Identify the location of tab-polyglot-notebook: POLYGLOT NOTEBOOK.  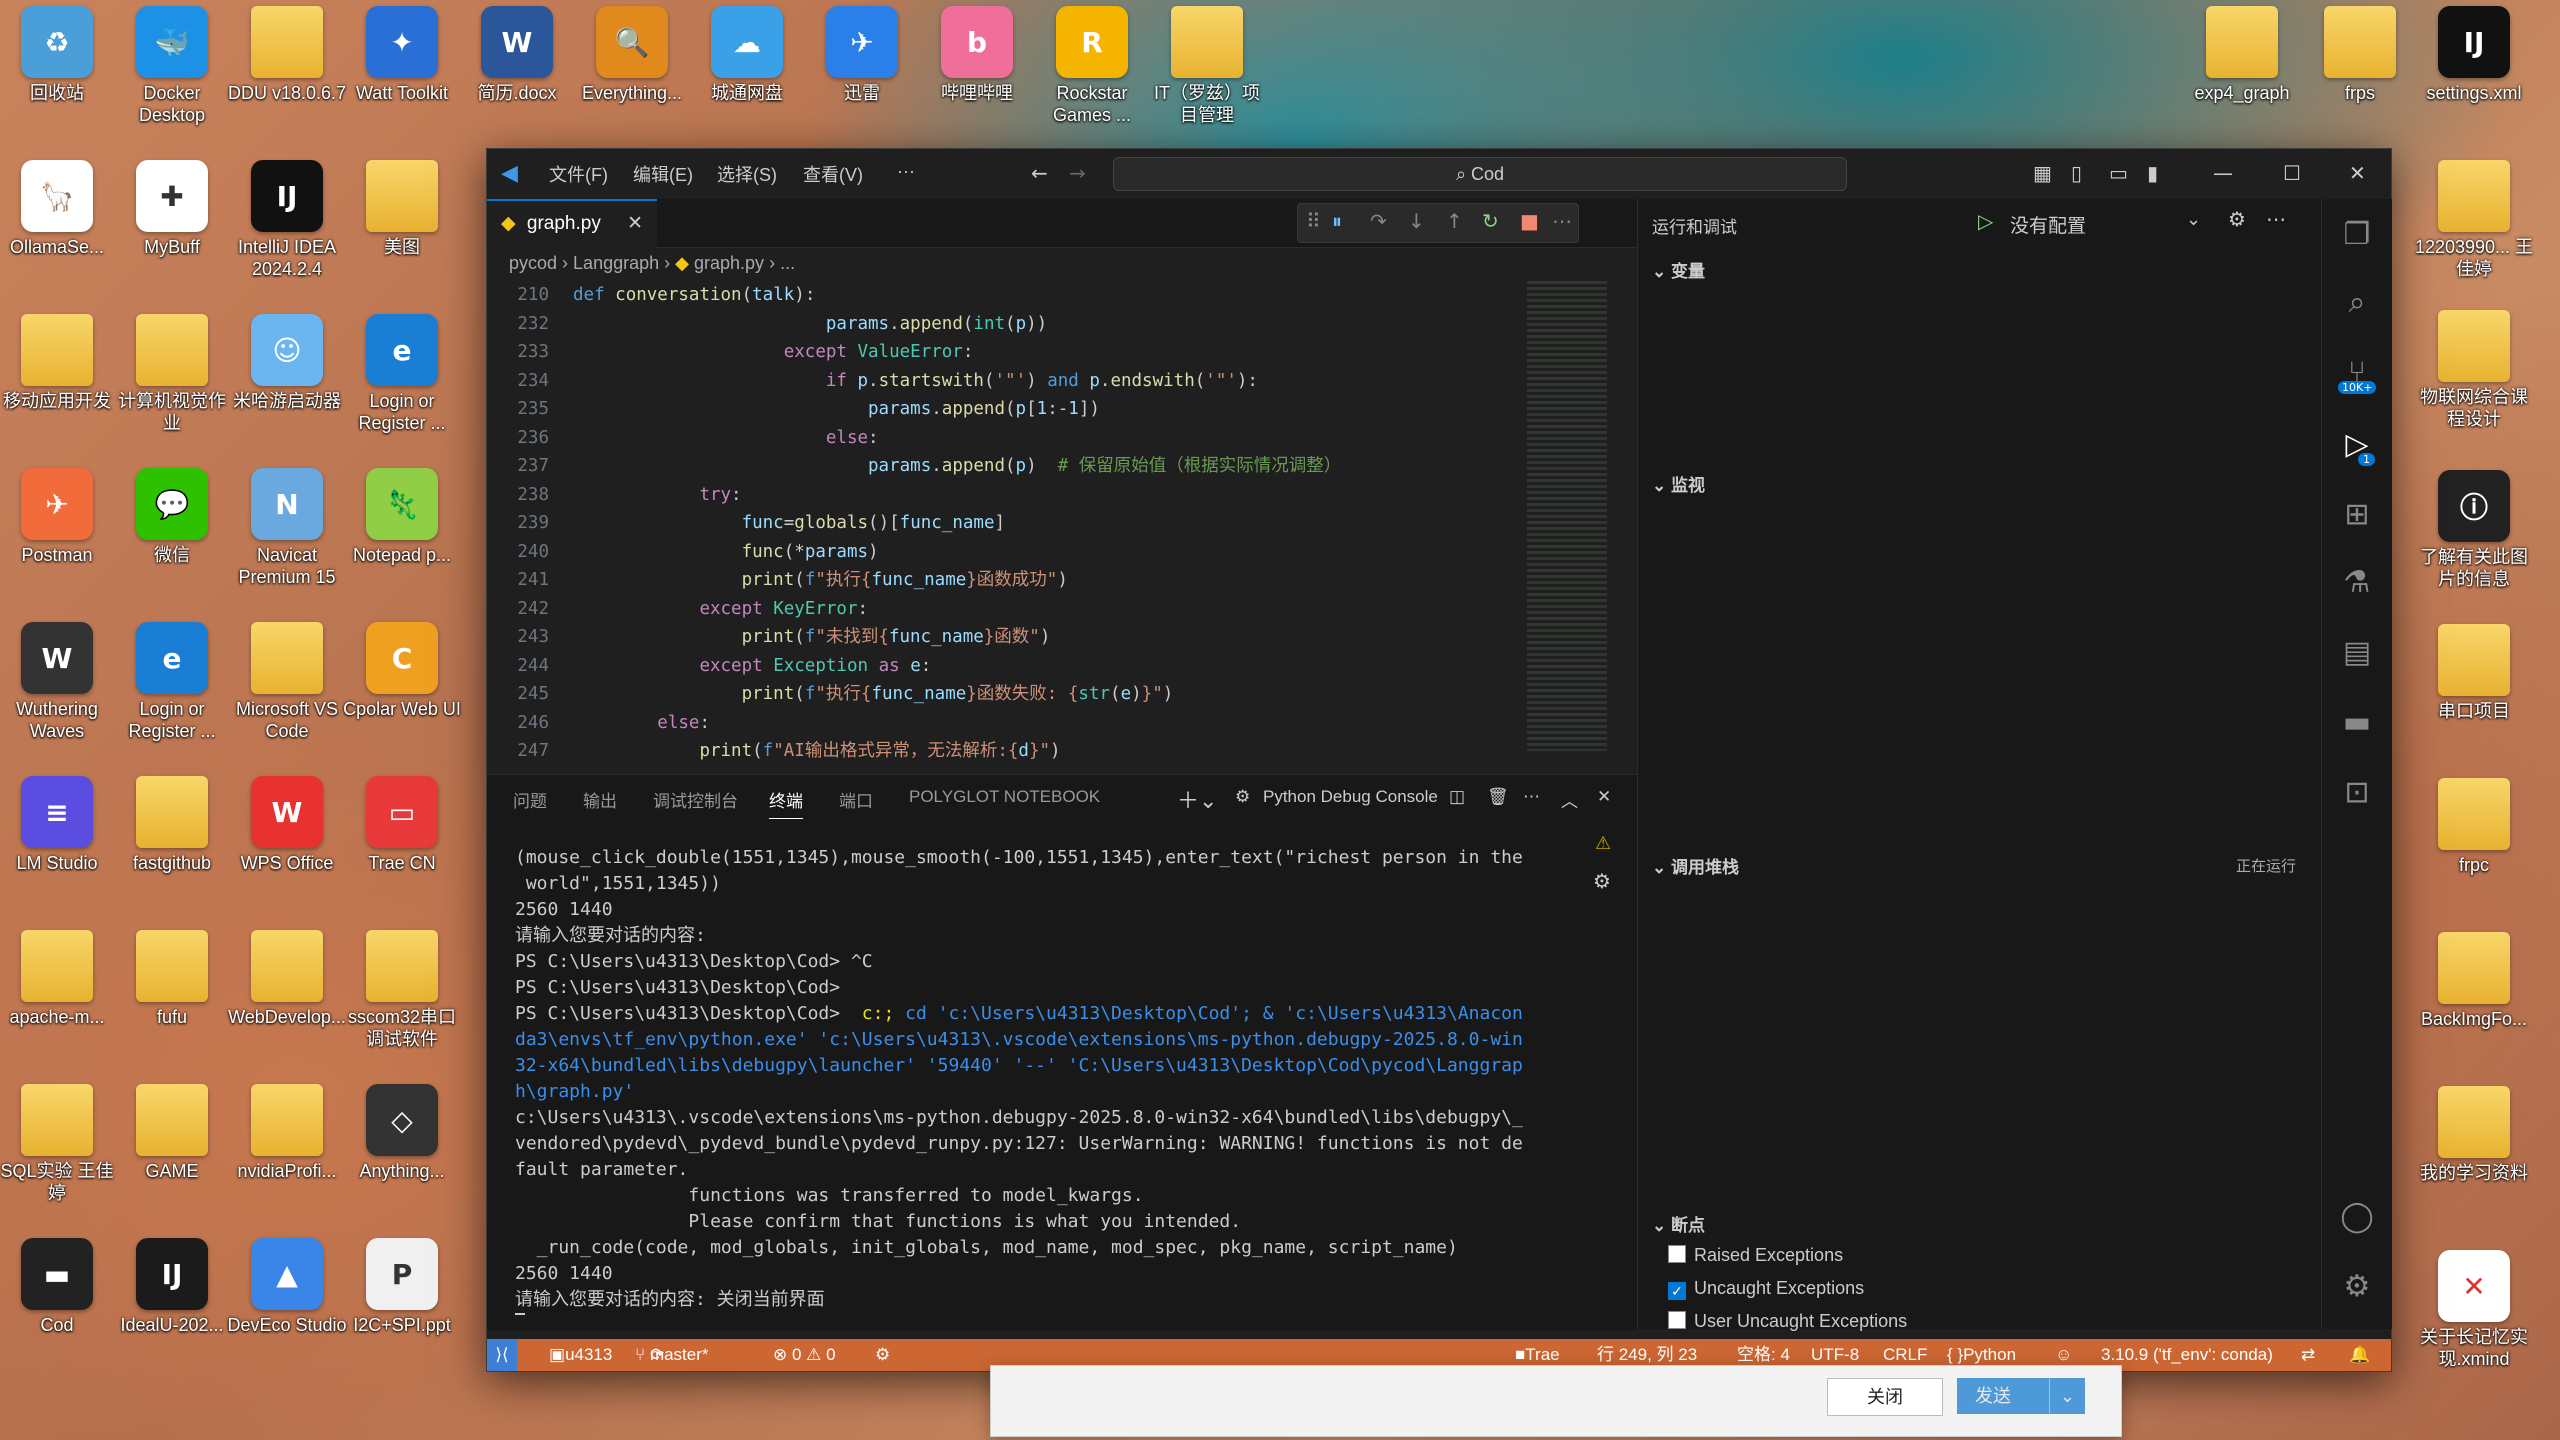
(1004, 797).